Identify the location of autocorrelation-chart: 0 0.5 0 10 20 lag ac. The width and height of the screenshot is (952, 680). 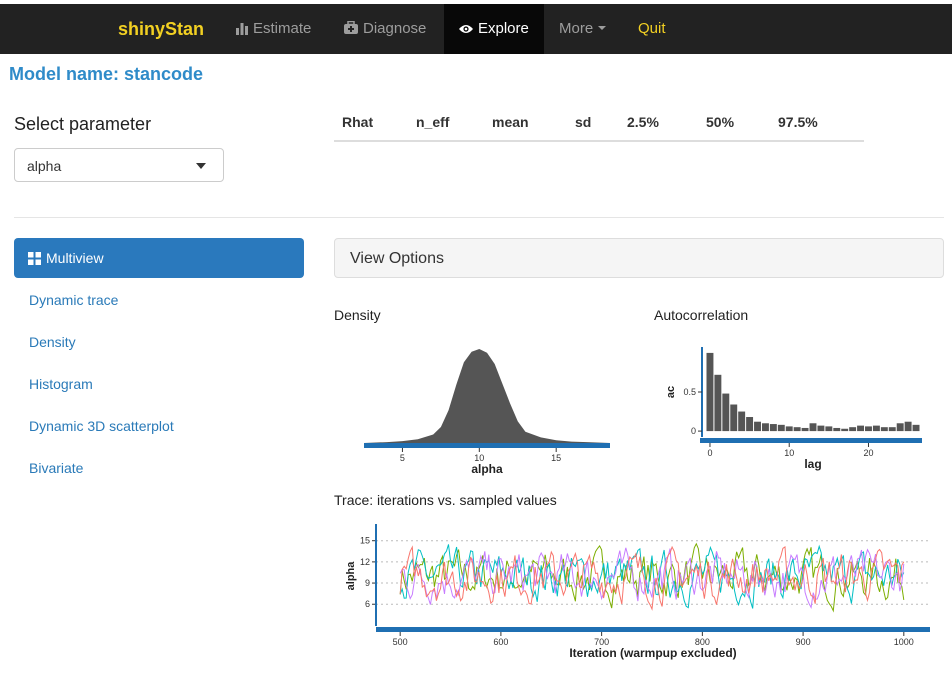
(793, 409).